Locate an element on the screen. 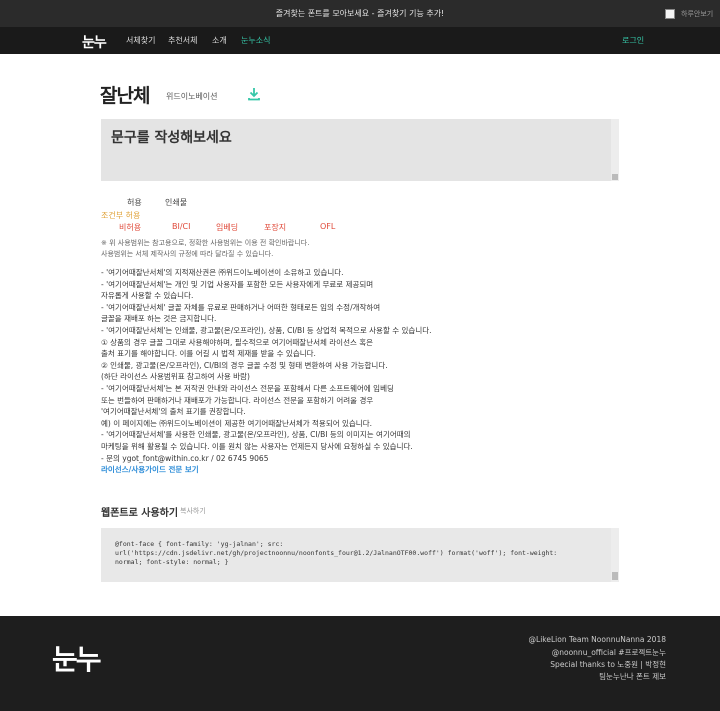 Image resolution: width=720 pixels, height=711 pixels. license-packaging: 포장지 is located at coordinates (275, 227).